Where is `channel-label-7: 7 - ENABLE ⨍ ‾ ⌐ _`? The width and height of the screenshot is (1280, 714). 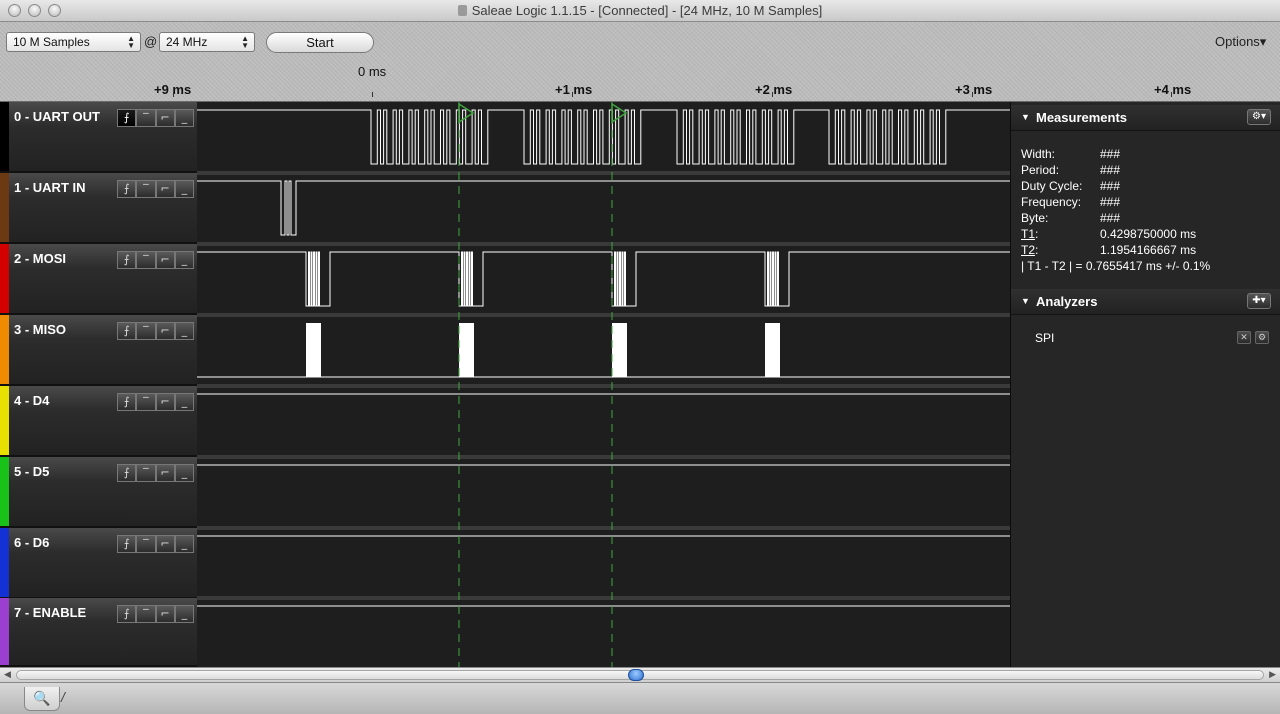 channel-label-7: 7 - ENABLE ⨍ ‾ ⌐ _ is located at coordinates (98, 632).